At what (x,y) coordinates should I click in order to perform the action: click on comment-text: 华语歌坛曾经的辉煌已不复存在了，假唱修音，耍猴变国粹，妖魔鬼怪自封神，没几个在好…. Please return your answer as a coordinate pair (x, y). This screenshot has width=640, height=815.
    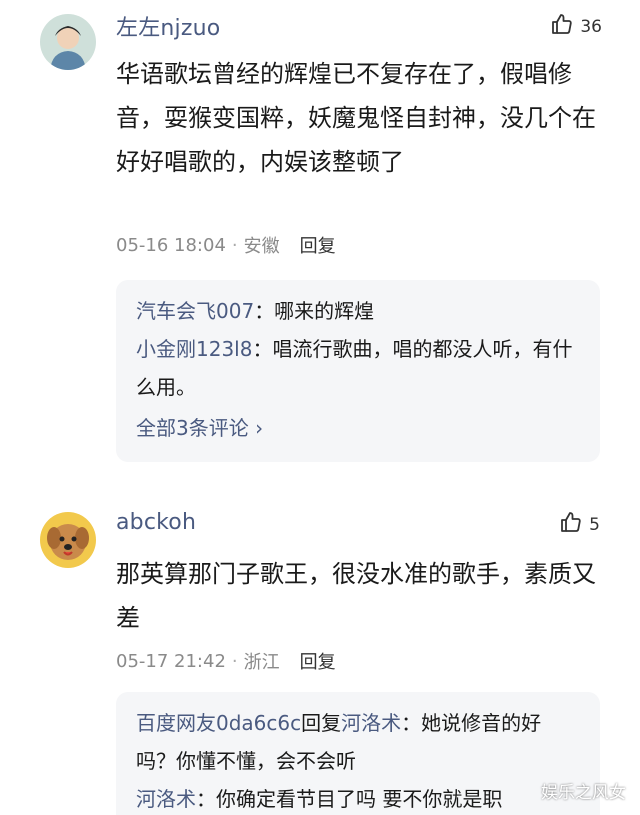
    Looking at the image, I should click on (356, 118).